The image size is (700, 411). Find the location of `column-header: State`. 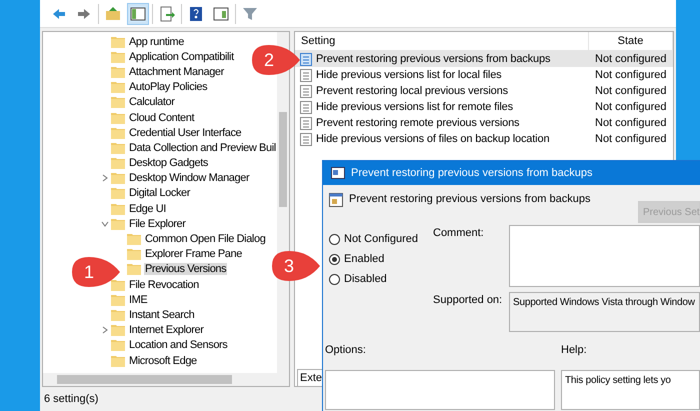

column-header: State is located at coordinates (631, 41).